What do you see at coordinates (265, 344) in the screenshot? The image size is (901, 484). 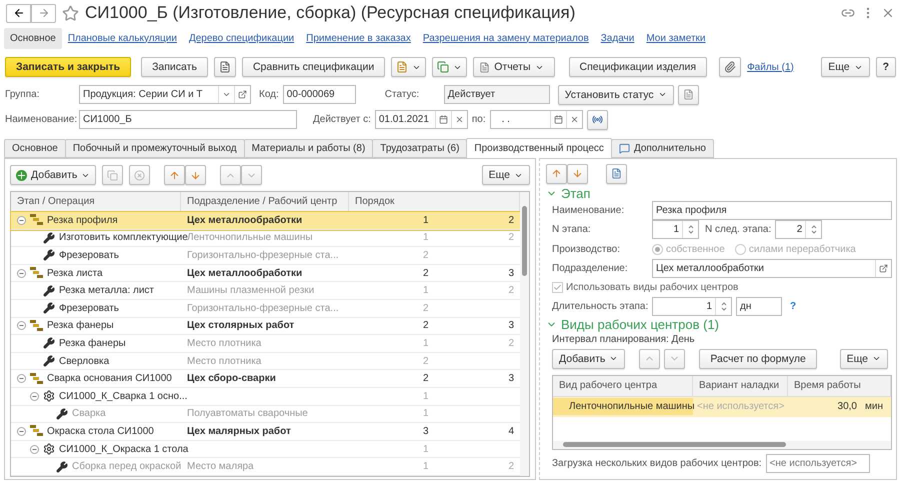 I see `tree-row: Резка фанеры Место плотника 1 2` at bounding box center [265, 344].